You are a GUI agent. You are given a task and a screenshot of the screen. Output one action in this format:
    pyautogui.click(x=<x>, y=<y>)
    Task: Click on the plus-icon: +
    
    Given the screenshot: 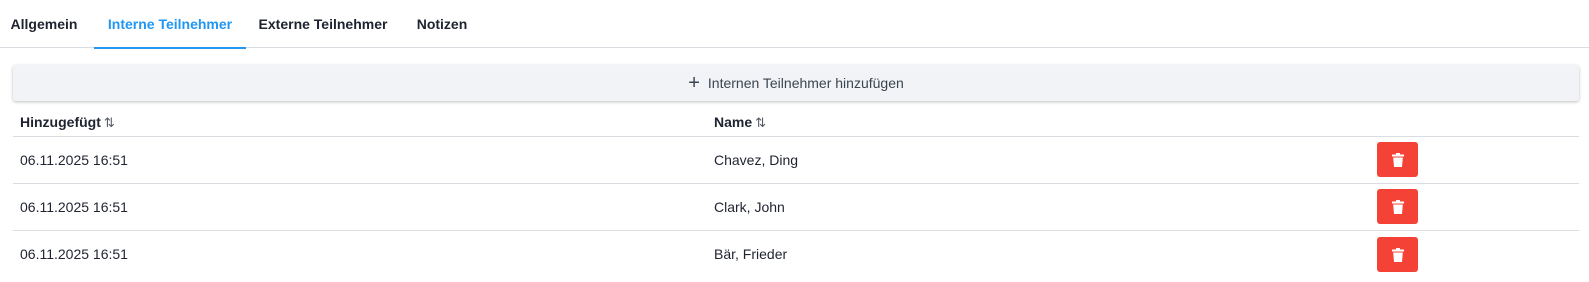 What is the action you would take?
    pyautogui.click(x=694, y=83)
    